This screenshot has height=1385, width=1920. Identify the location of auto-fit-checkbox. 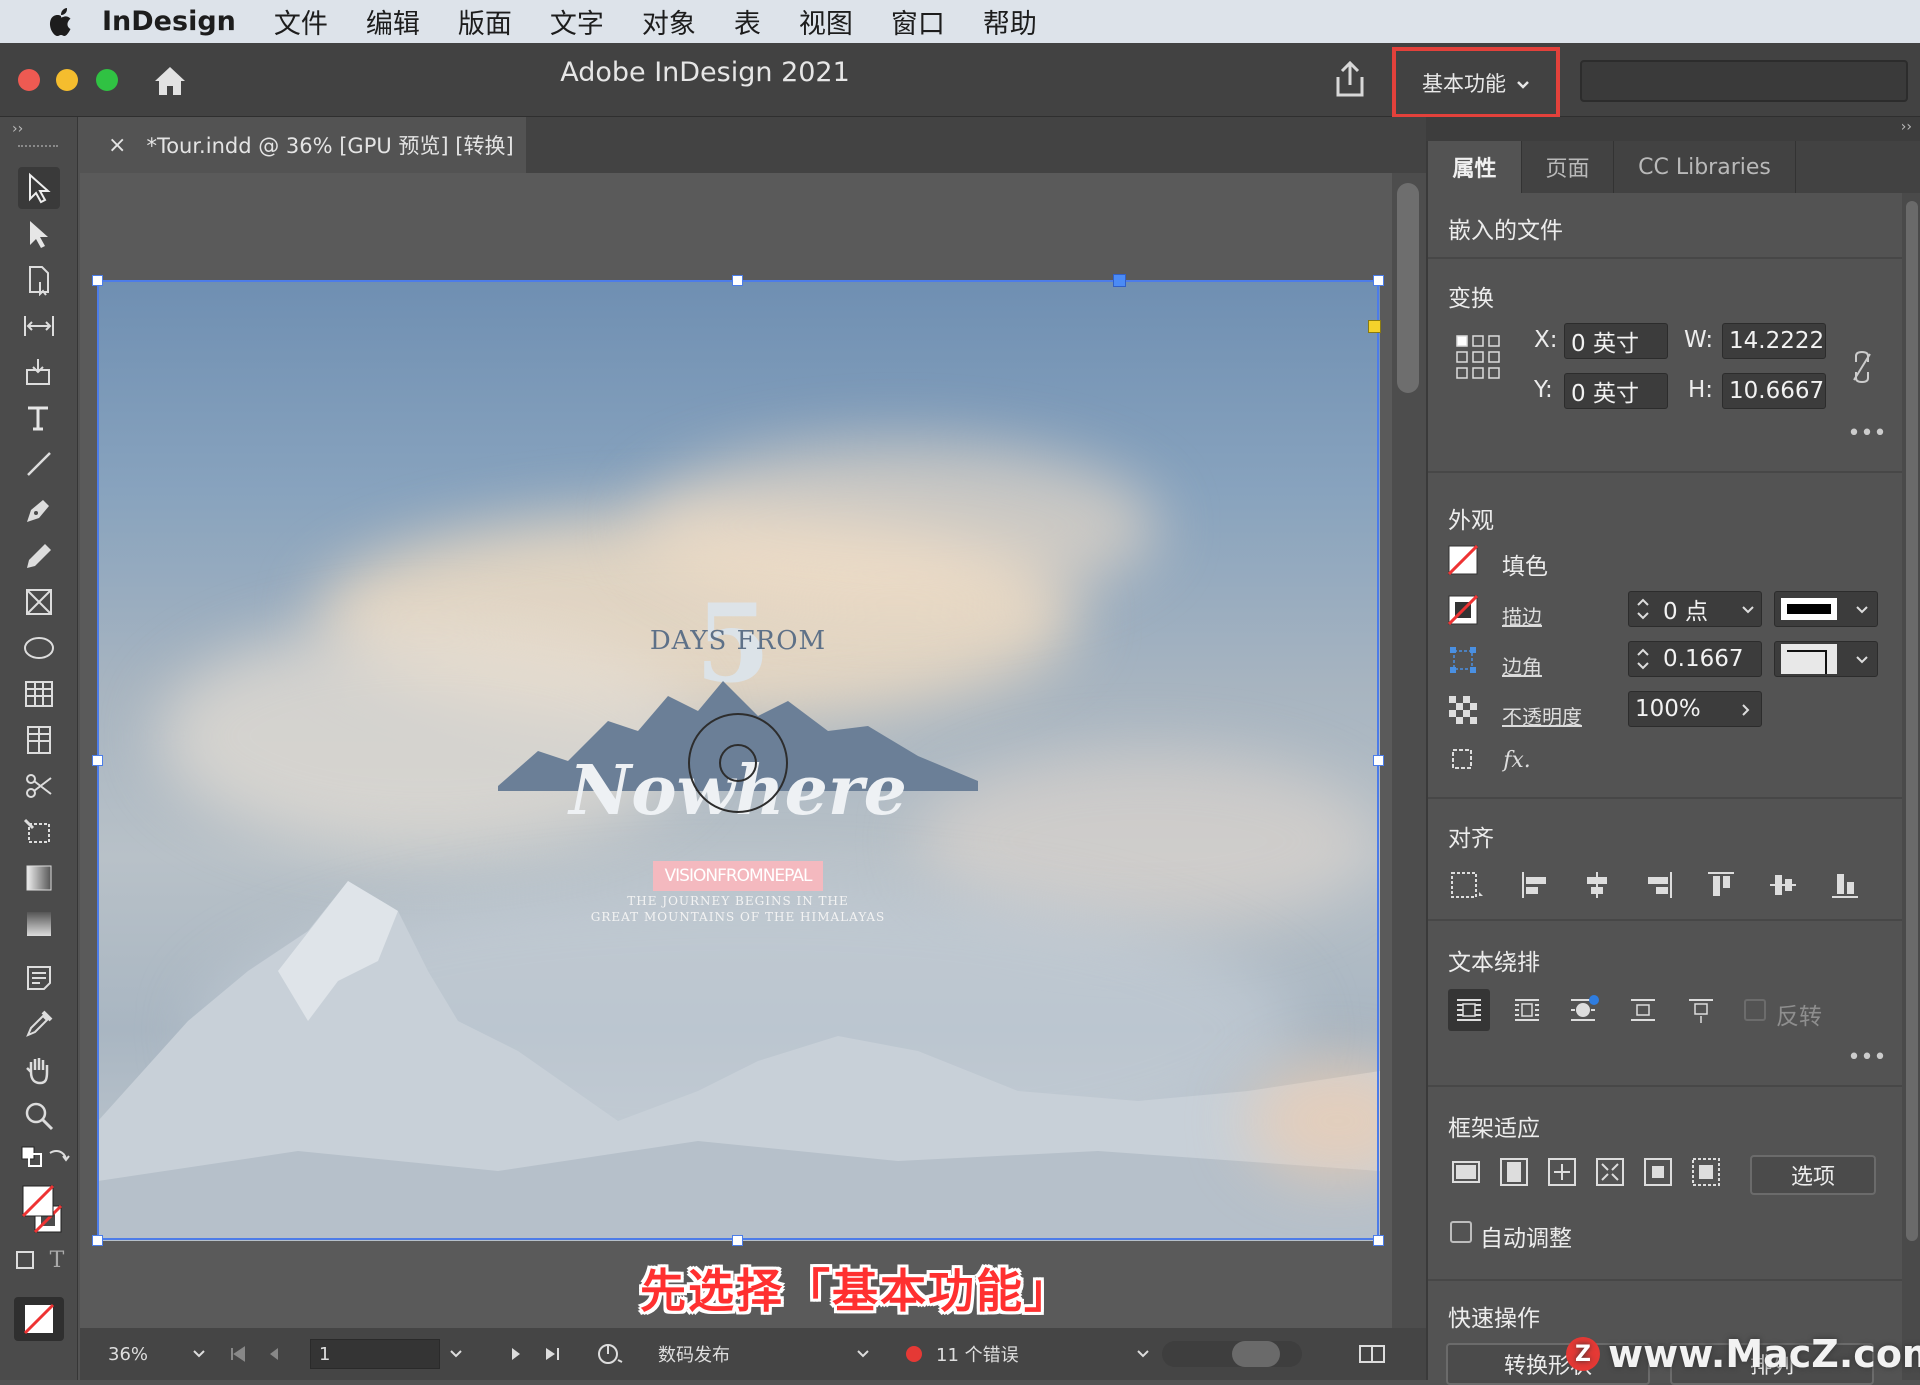
(1461, 1232).